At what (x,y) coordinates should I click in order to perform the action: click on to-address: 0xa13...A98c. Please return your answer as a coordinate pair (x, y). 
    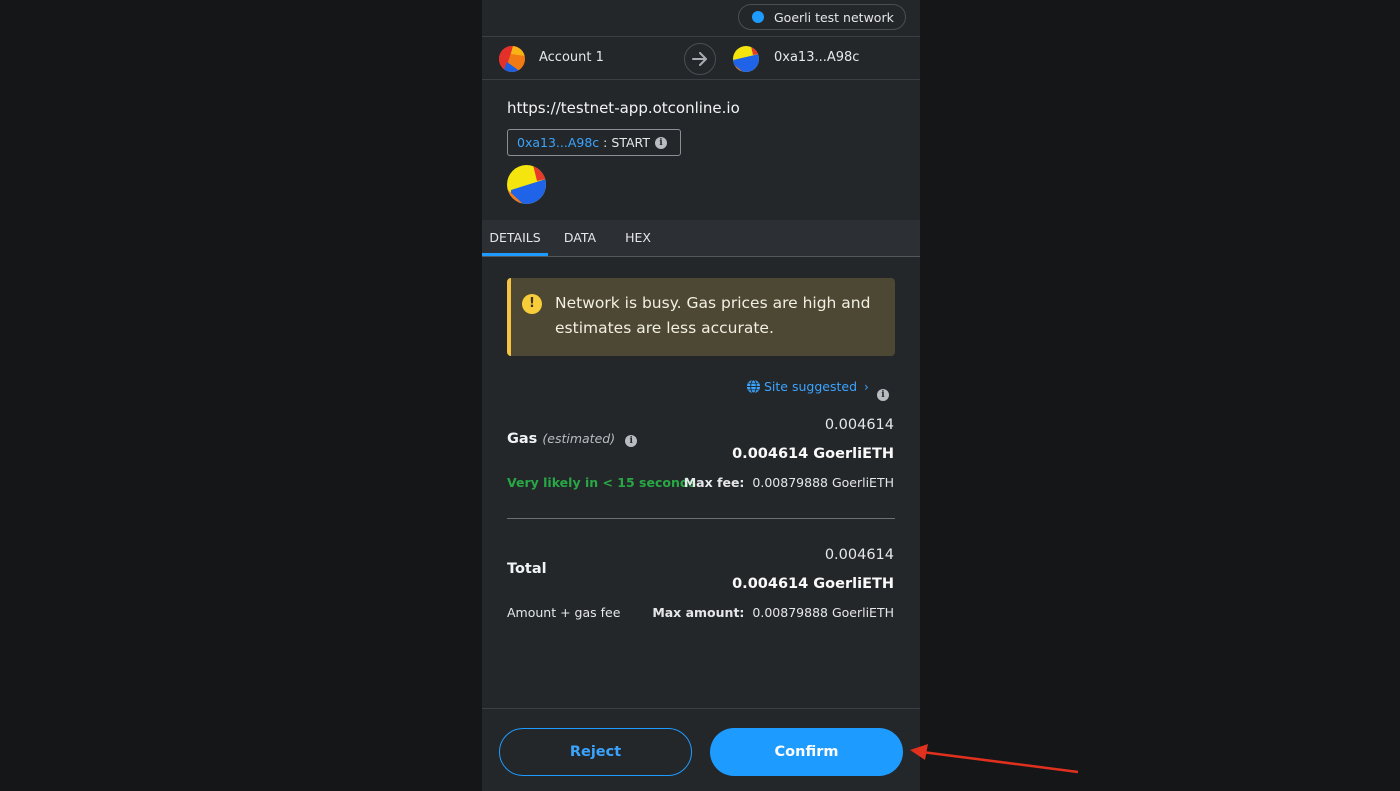
    Looking at the image, I should click on (816, 57).